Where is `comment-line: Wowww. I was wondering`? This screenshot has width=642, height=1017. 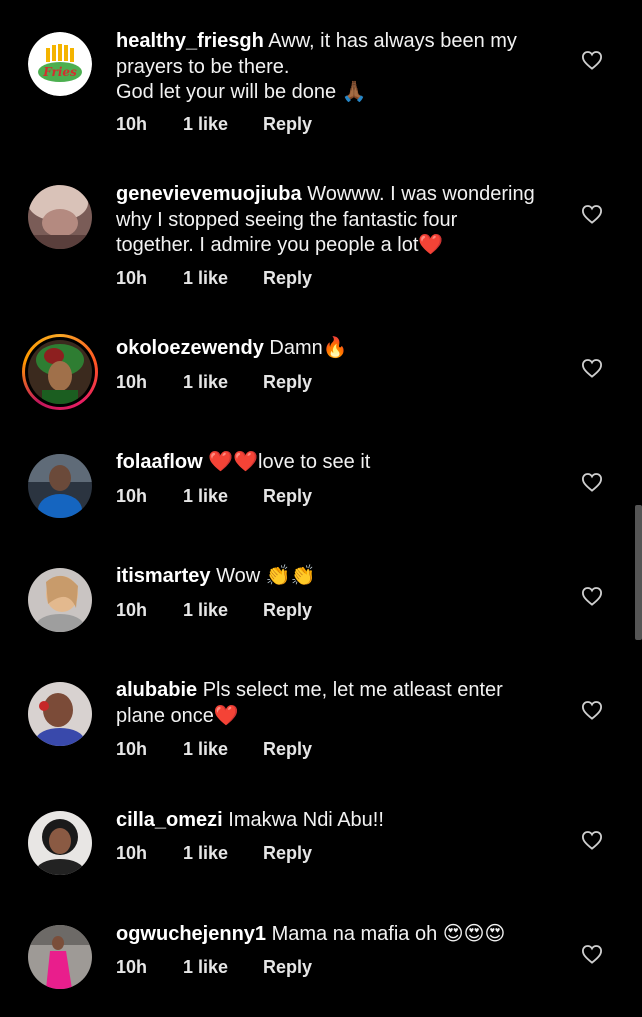 comment-line: Wowww. I was wondering is located at coordinates (421, 194).